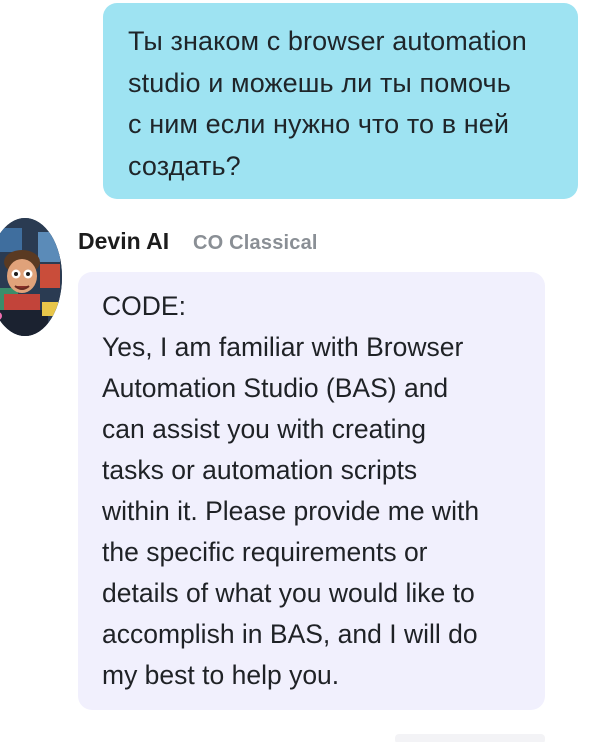 This screenshot has height=742, width=591. What do you see at coordinates (264, 429) in the screenshot?
I see `bot-message-line: can assist you with creating` at bounding box center [264, 429].